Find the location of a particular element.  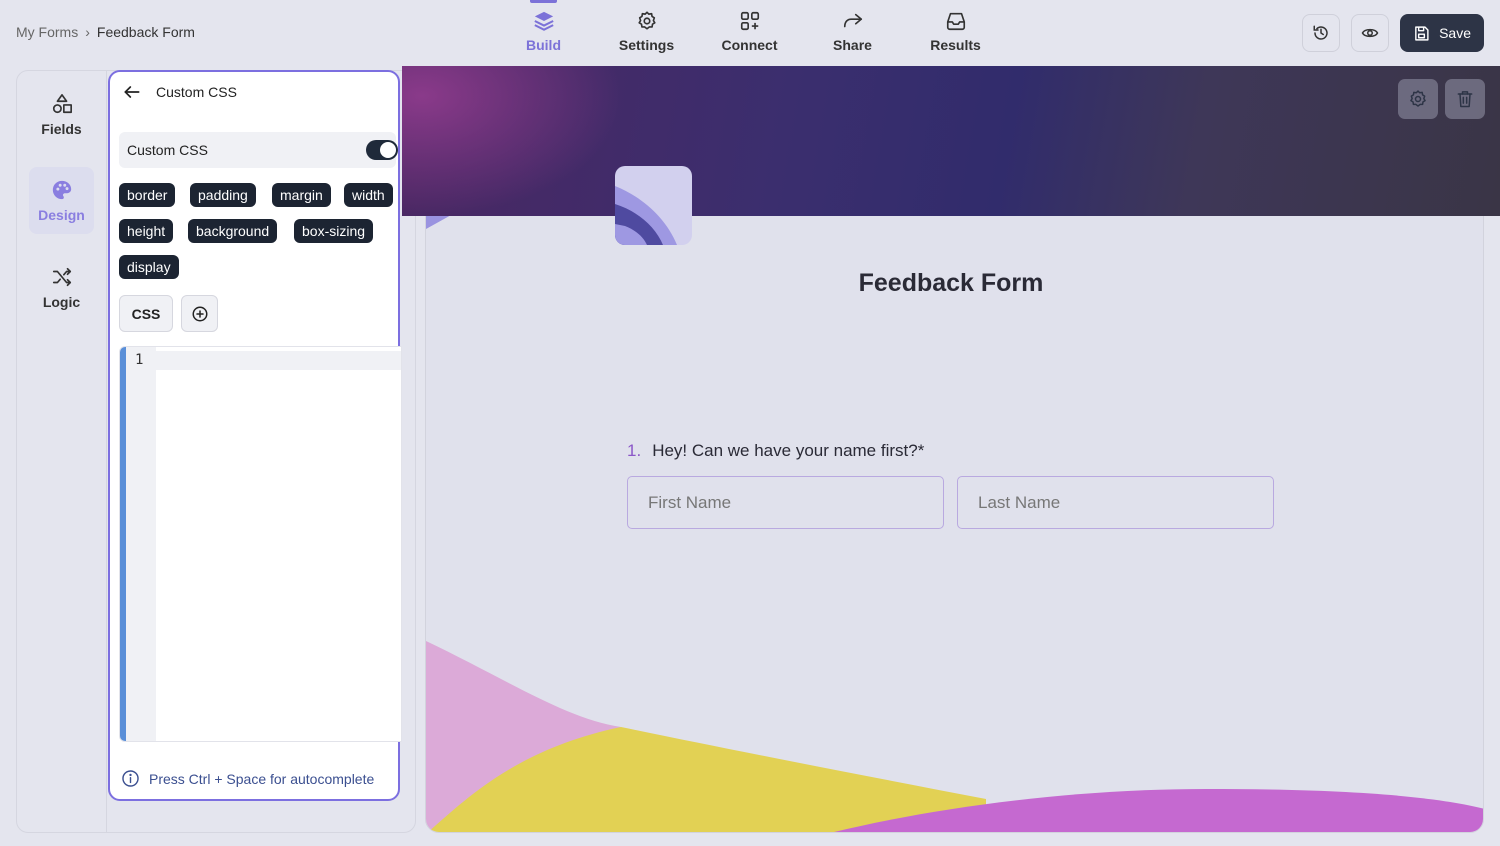

chip-width: width is located at coordinates (368, 195).